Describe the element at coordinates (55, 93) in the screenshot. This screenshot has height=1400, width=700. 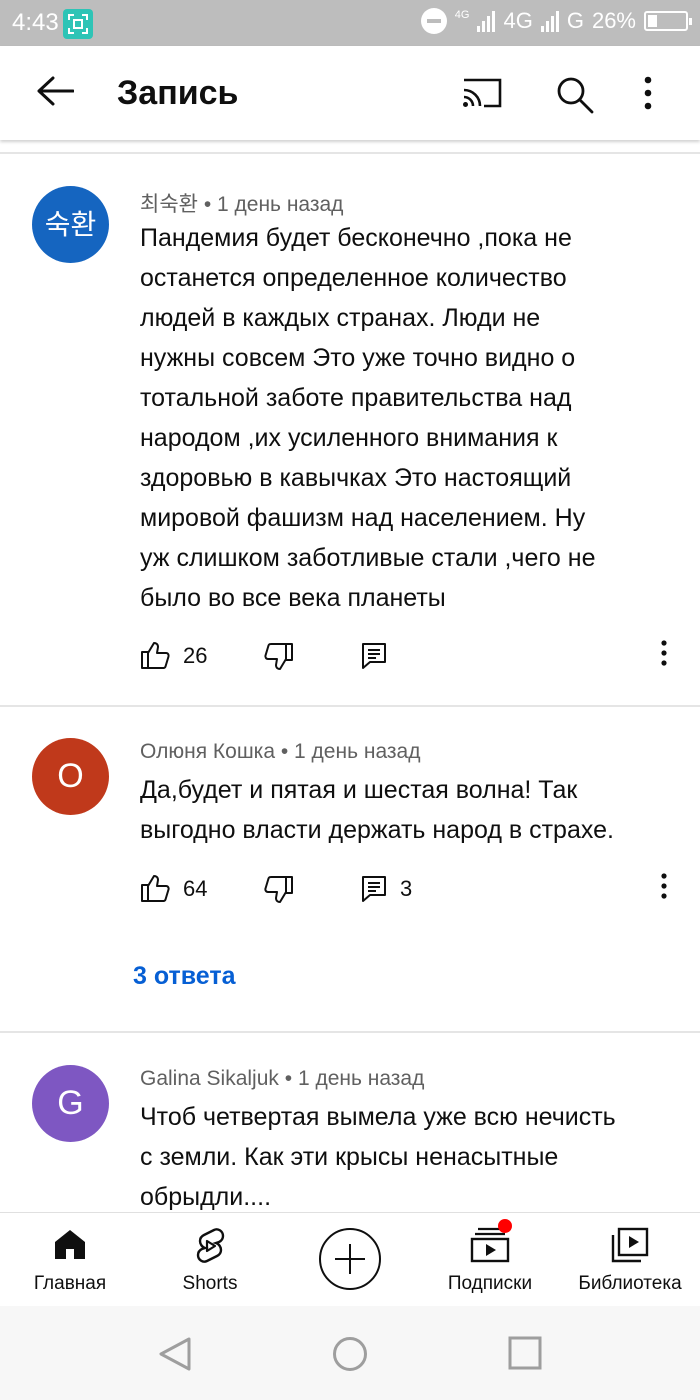
I see `back-arrow-icon` at that location.